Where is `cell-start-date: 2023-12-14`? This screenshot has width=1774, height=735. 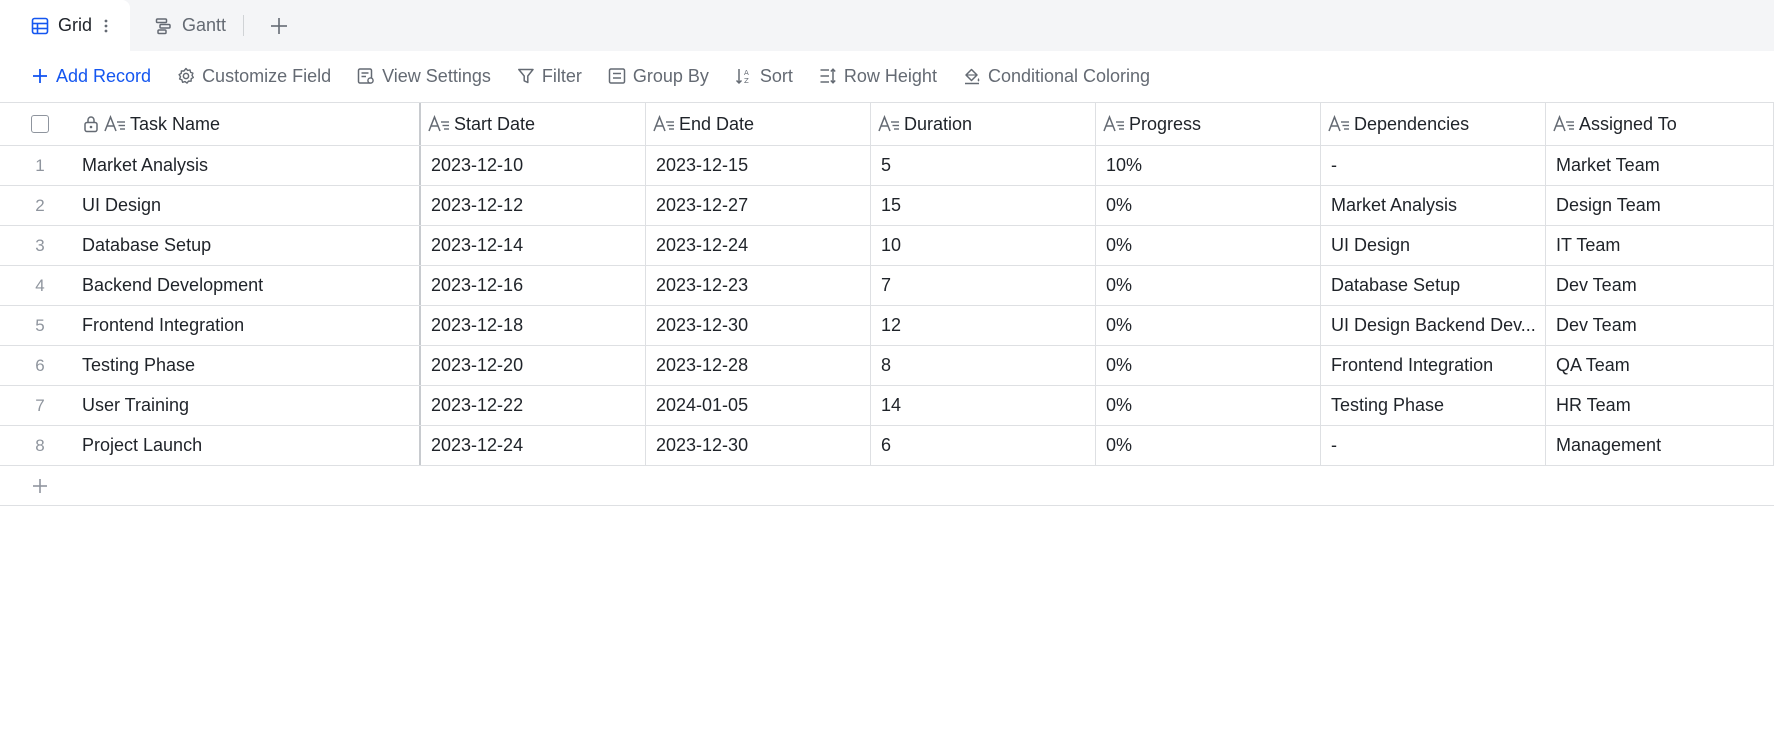 cell-start-date: 2023-12-14 is located at coordinates (533, 245).